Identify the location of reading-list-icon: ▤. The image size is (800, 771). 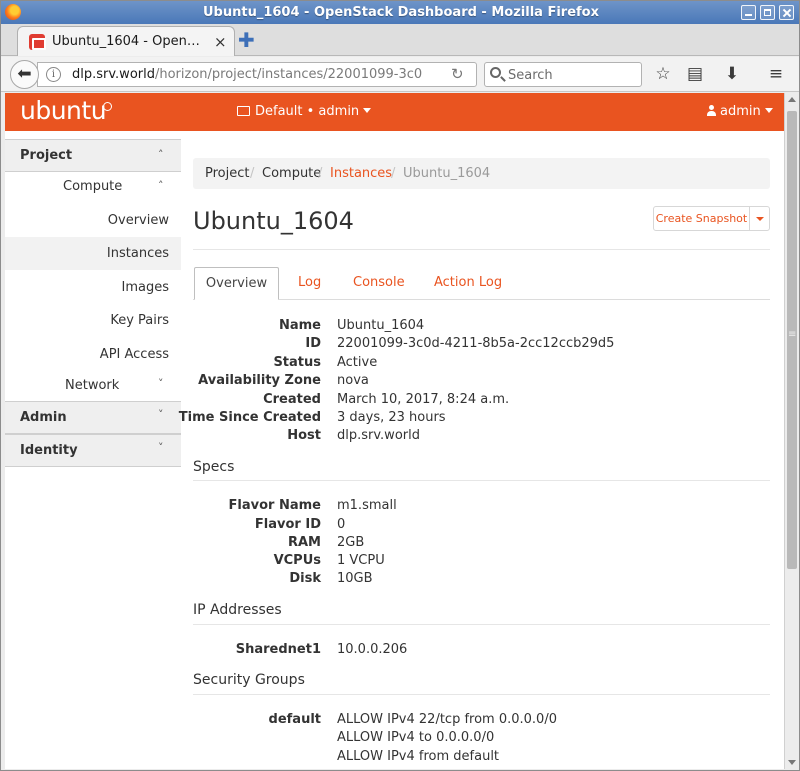
(695, 74).